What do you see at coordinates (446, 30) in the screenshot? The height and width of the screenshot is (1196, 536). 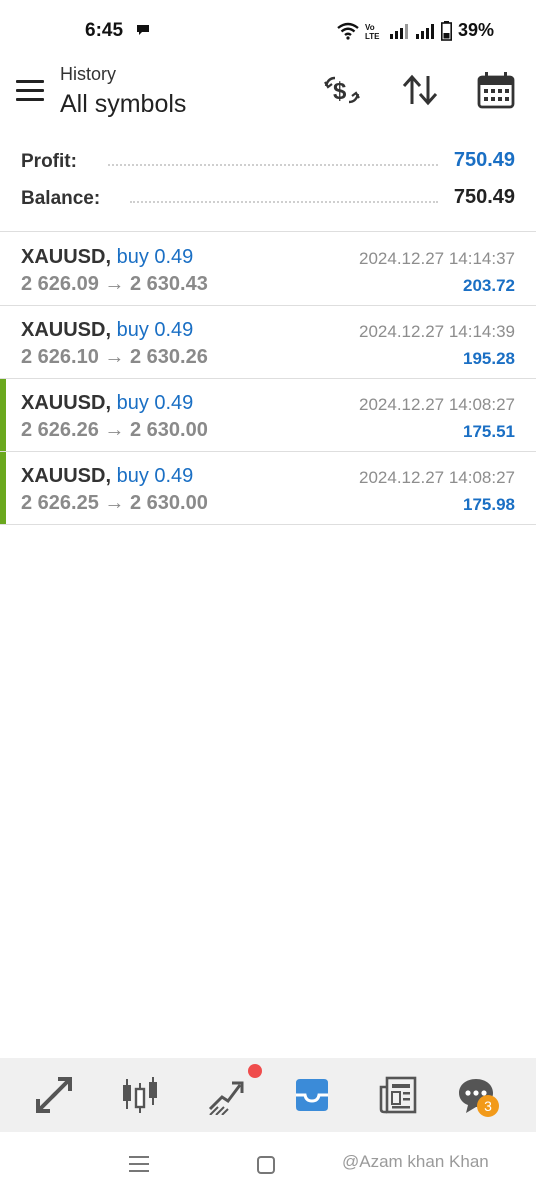 I see `battery-icon` at bounding box center [446, 30].